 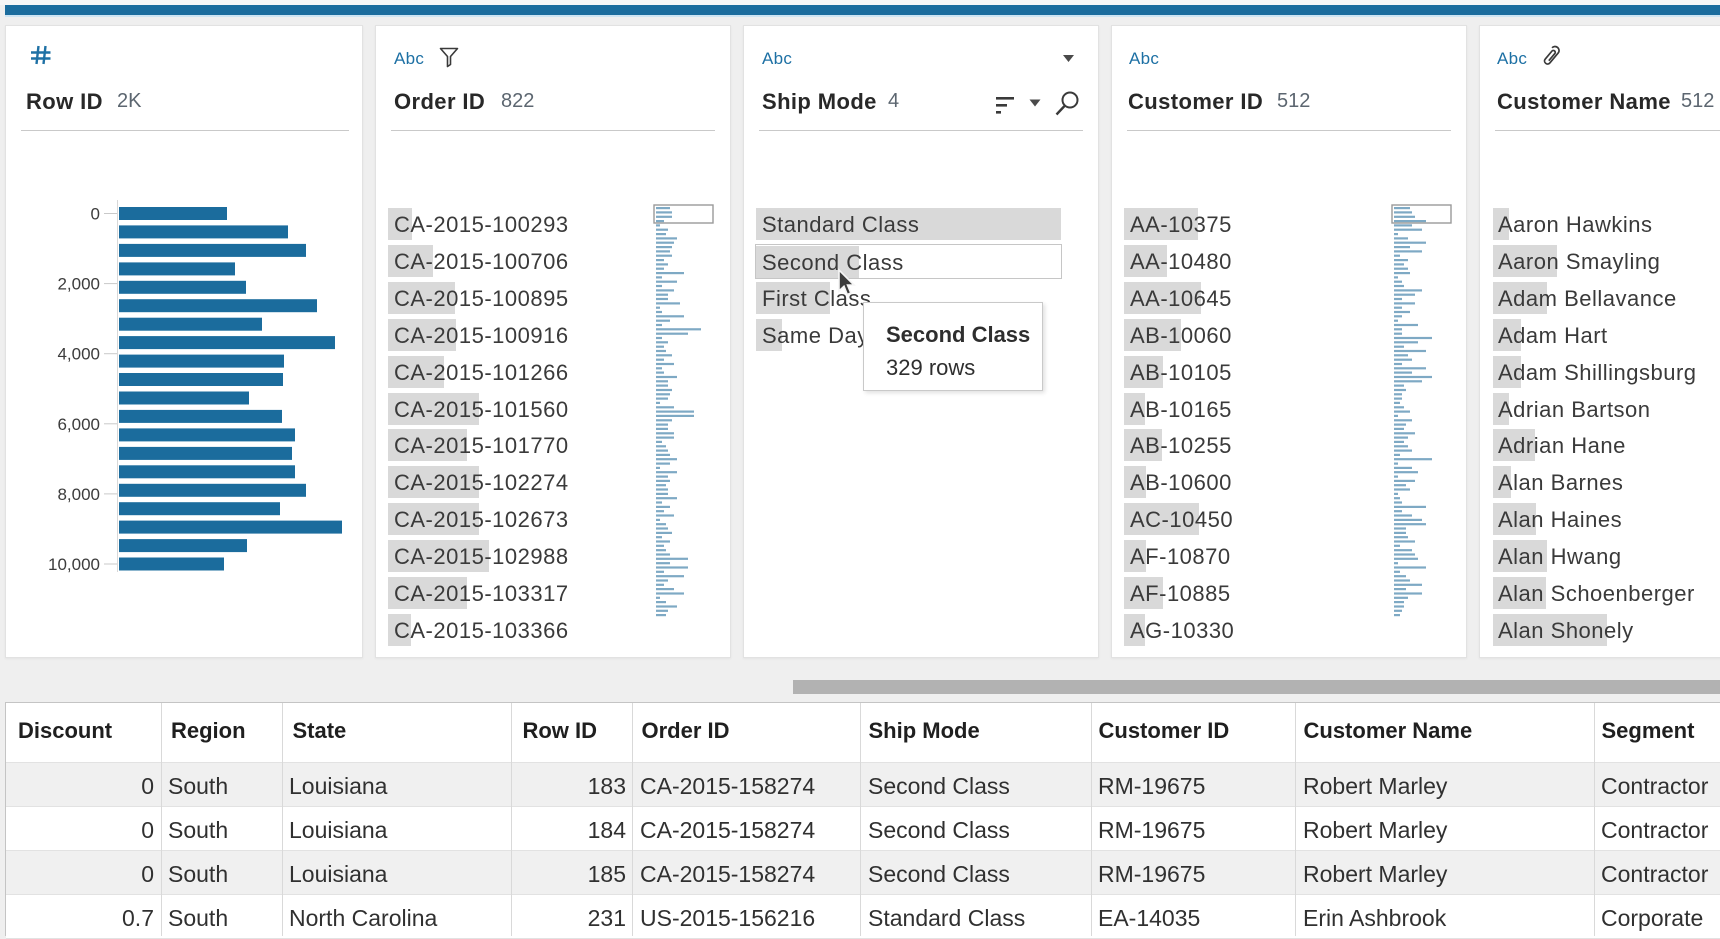 What do you see at coordinates (78, 354) in the screenshot?
I see `svg-text: 4,000` at bounding box center [78, 354].